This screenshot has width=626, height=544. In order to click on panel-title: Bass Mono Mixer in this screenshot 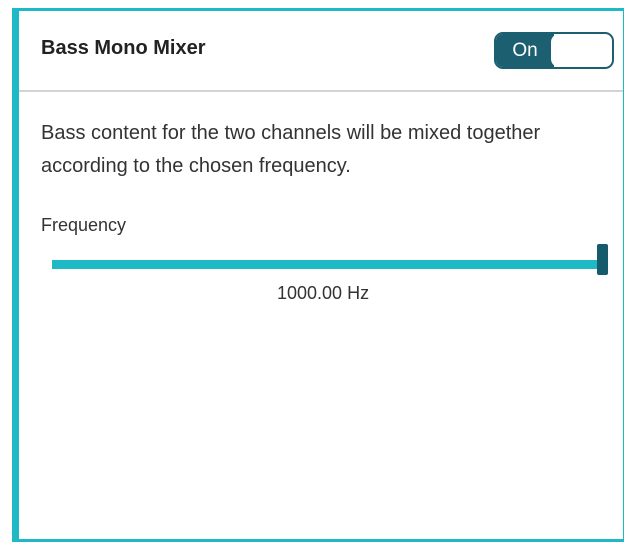, I will do `click(123, 48)`.